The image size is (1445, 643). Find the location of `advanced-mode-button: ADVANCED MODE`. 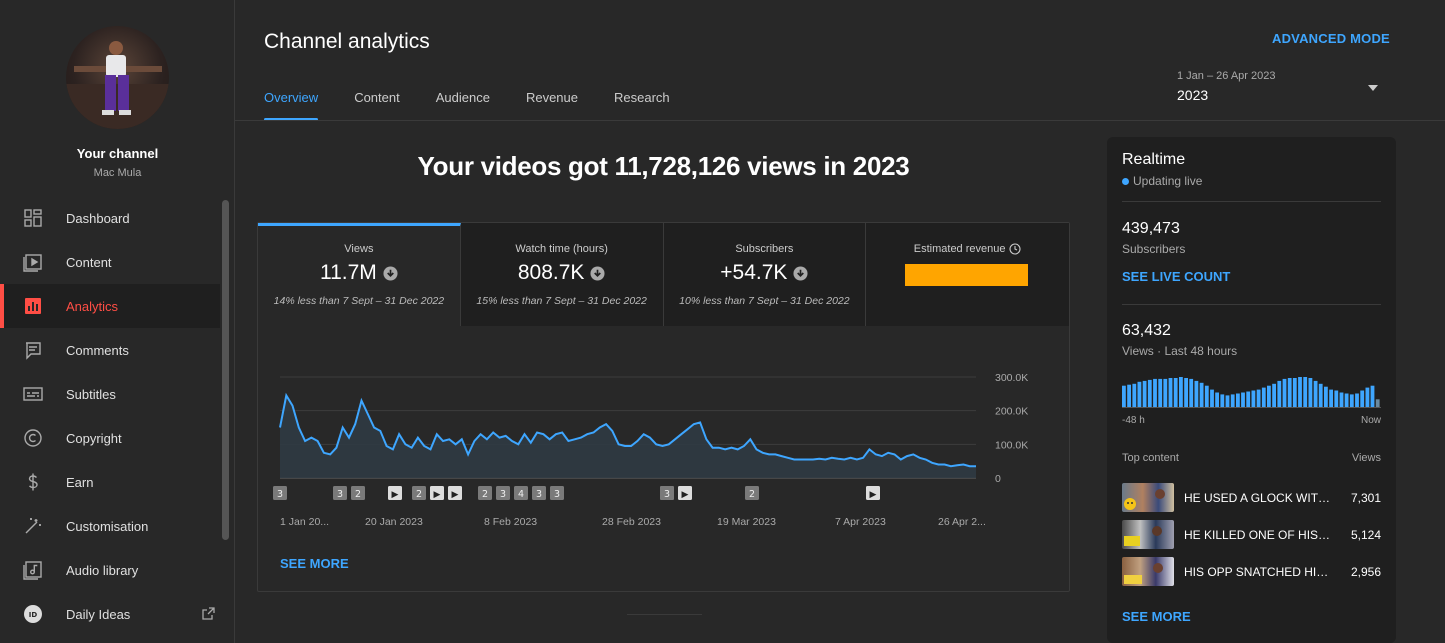

advanced-mode-button: ADVANCED MODE is located at coordinates (1331, 38).